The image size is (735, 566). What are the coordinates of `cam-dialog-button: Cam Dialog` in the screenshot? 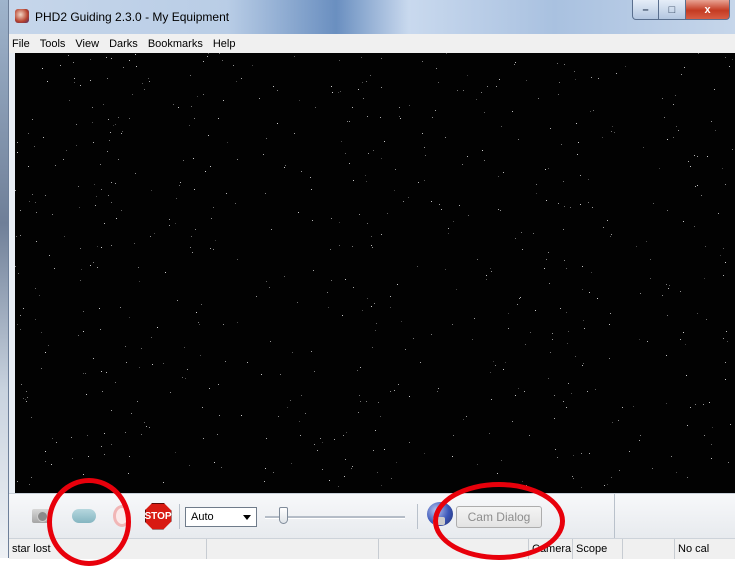 It's located at (499, 517).